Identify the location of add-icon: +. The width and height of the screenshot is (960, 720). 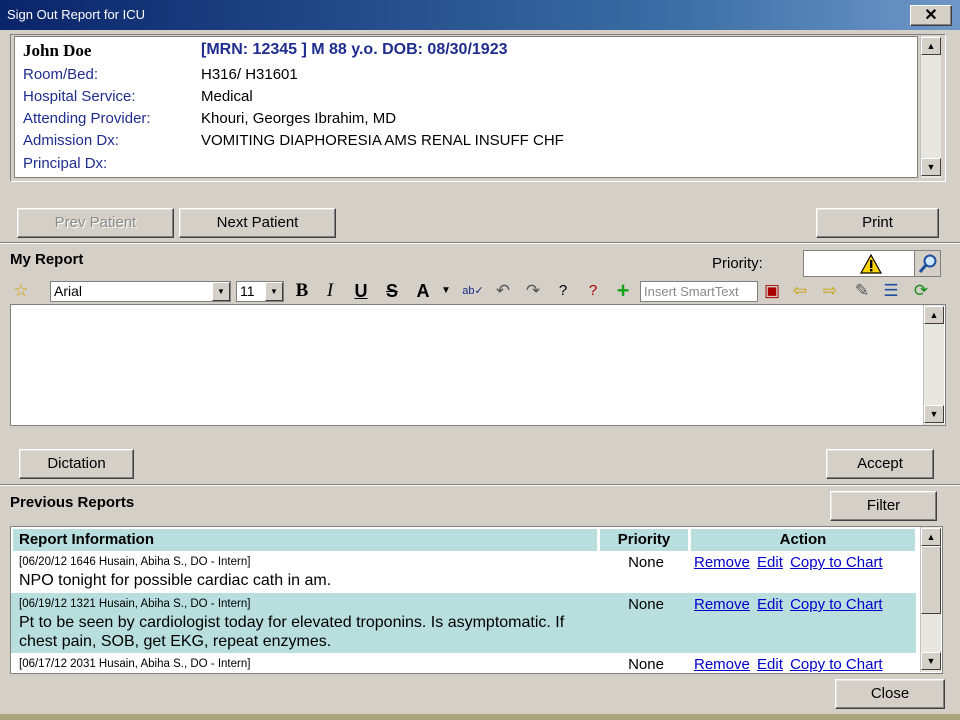
(623, 291).